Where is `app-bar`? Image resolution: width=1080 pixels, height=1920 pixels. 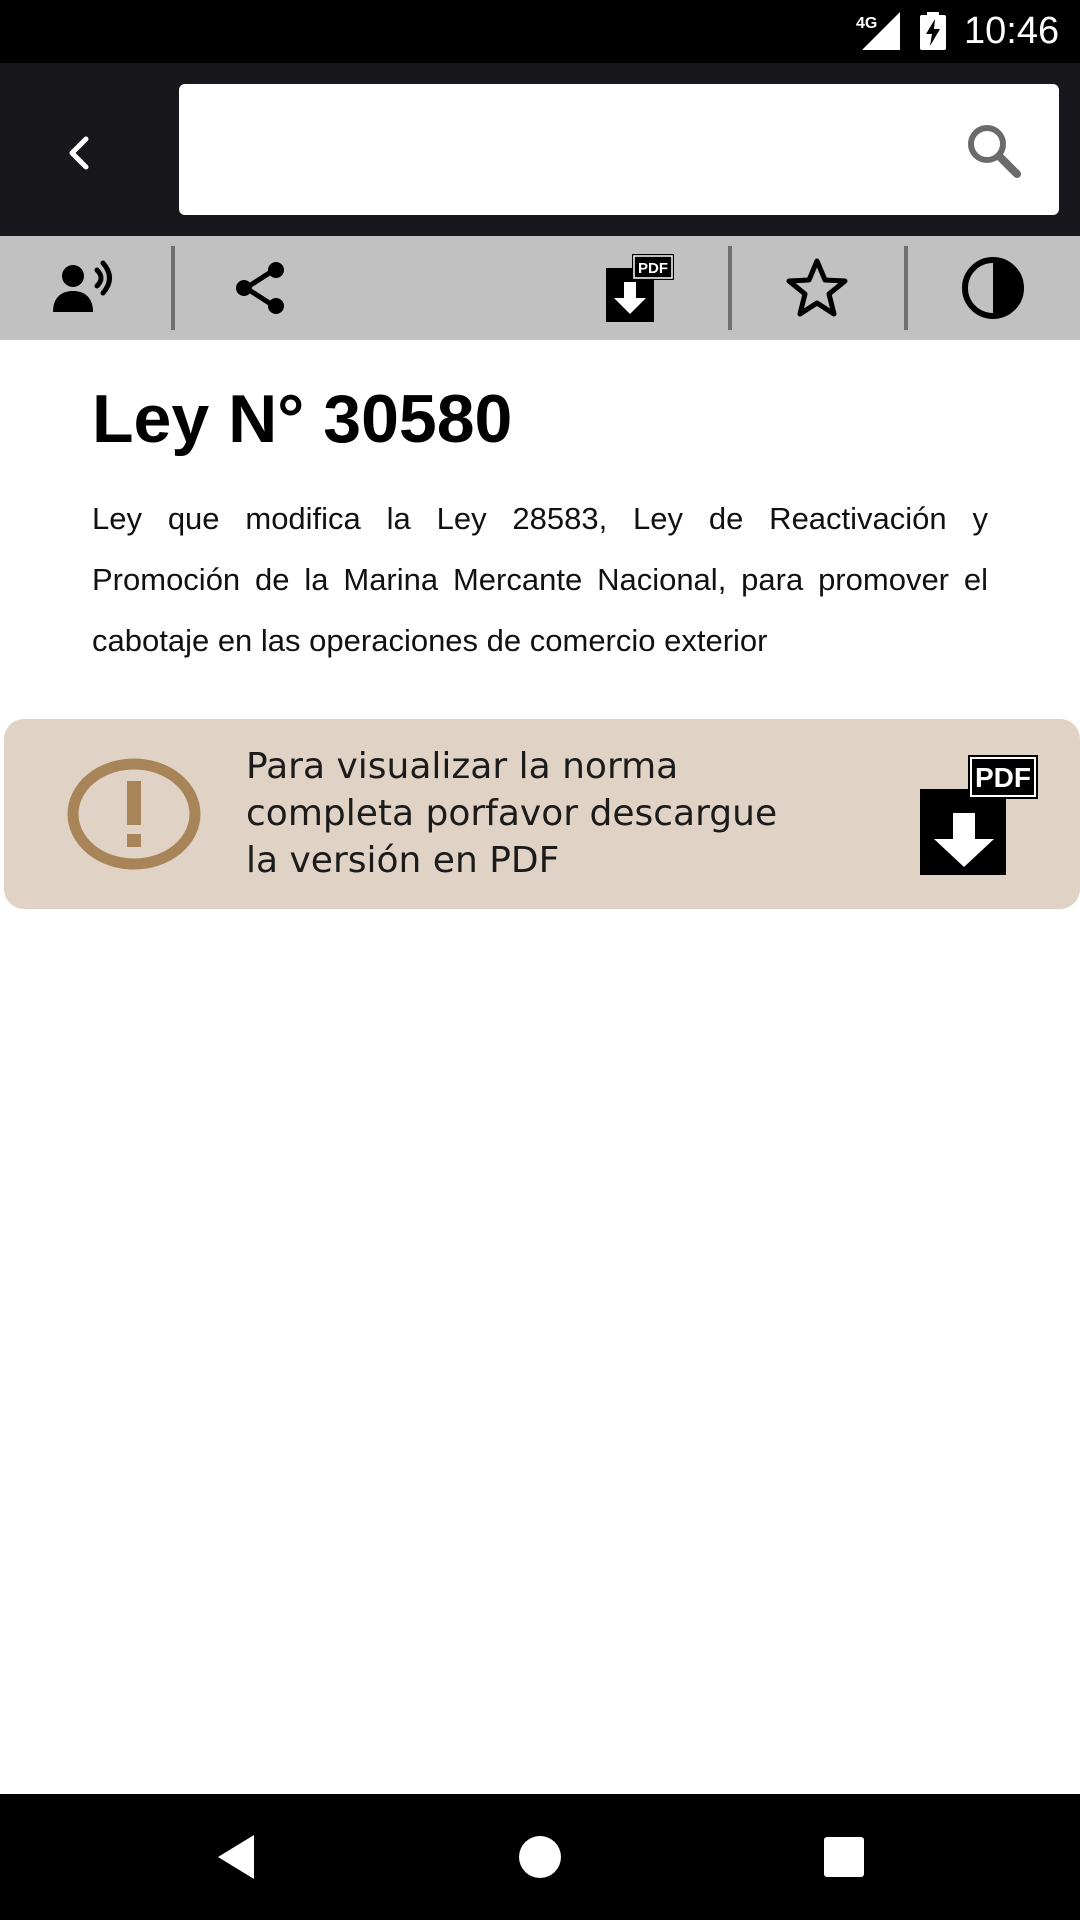
app-bar is located at coordinates (540, 149).